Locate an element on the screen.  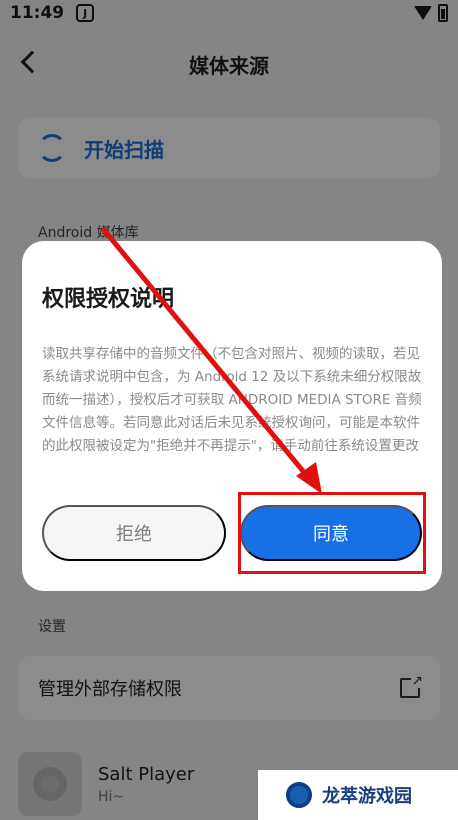
watermark: 龙萃游戏园 is located at coordinates (358, 795).